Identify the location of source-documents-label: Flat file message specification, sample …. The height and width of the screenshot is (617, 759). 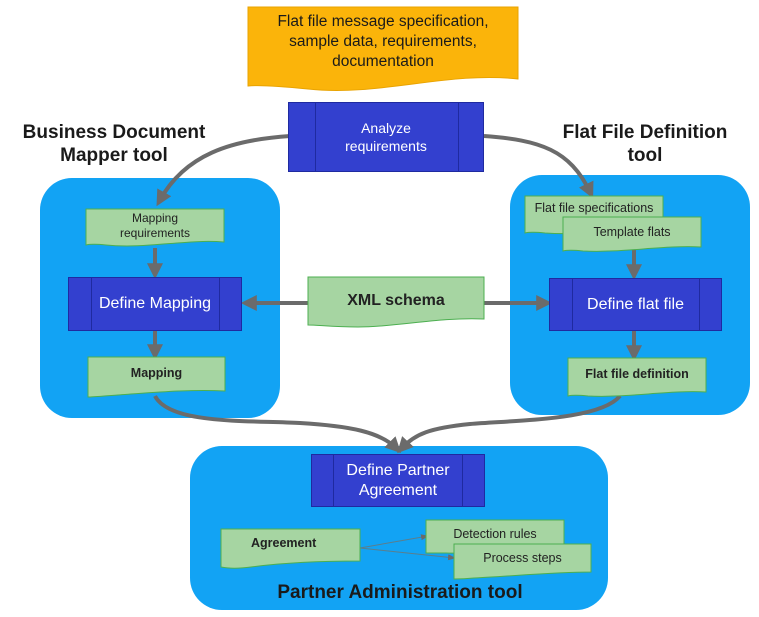
(383, 41).